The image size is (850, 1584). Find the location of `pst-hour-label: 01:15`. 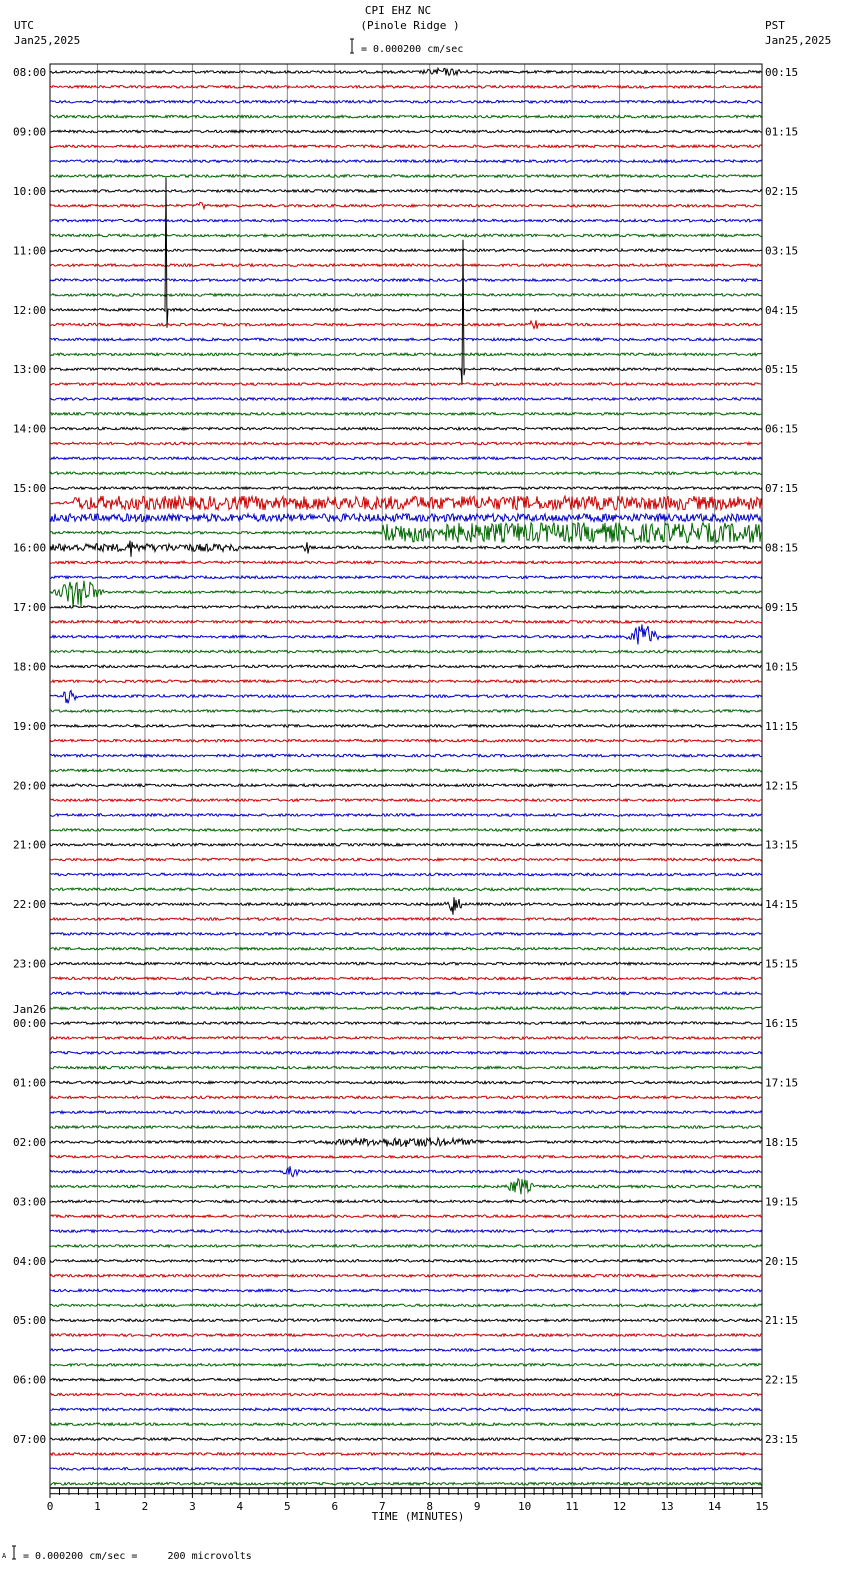

pst-hour-label: 01:15 is located at coordinates (781, 131).